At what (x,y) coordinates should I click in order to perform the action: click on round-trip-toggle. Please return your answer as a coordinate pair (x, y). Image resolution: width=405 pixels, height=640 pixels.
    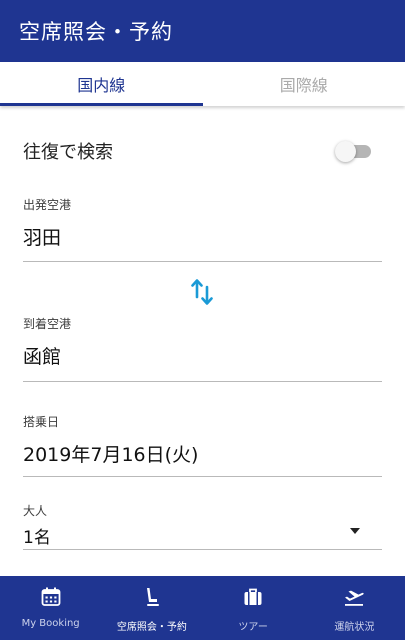
    Looking at the image, I should click on (354, 151).